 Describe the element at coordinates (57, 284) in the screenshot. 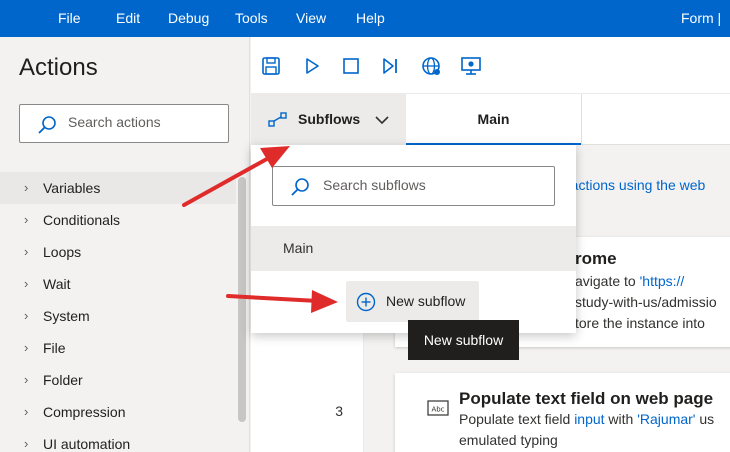

I see `category-label: Wait` at that location.